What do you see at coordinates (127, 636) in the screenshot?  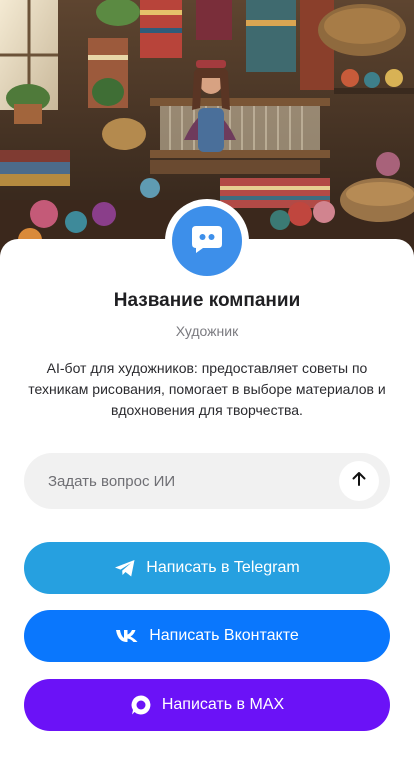 I see `vk-icon` at bounding box center [127, 636].